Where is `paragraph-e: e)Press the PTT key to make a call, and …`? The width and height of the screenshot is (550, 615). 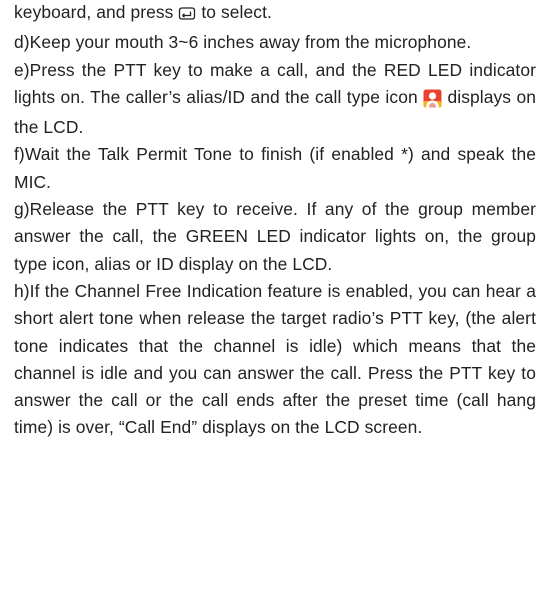 paragraph-e: e)Press the PTT key to make a call, and … is located at coordinates (275, 99).